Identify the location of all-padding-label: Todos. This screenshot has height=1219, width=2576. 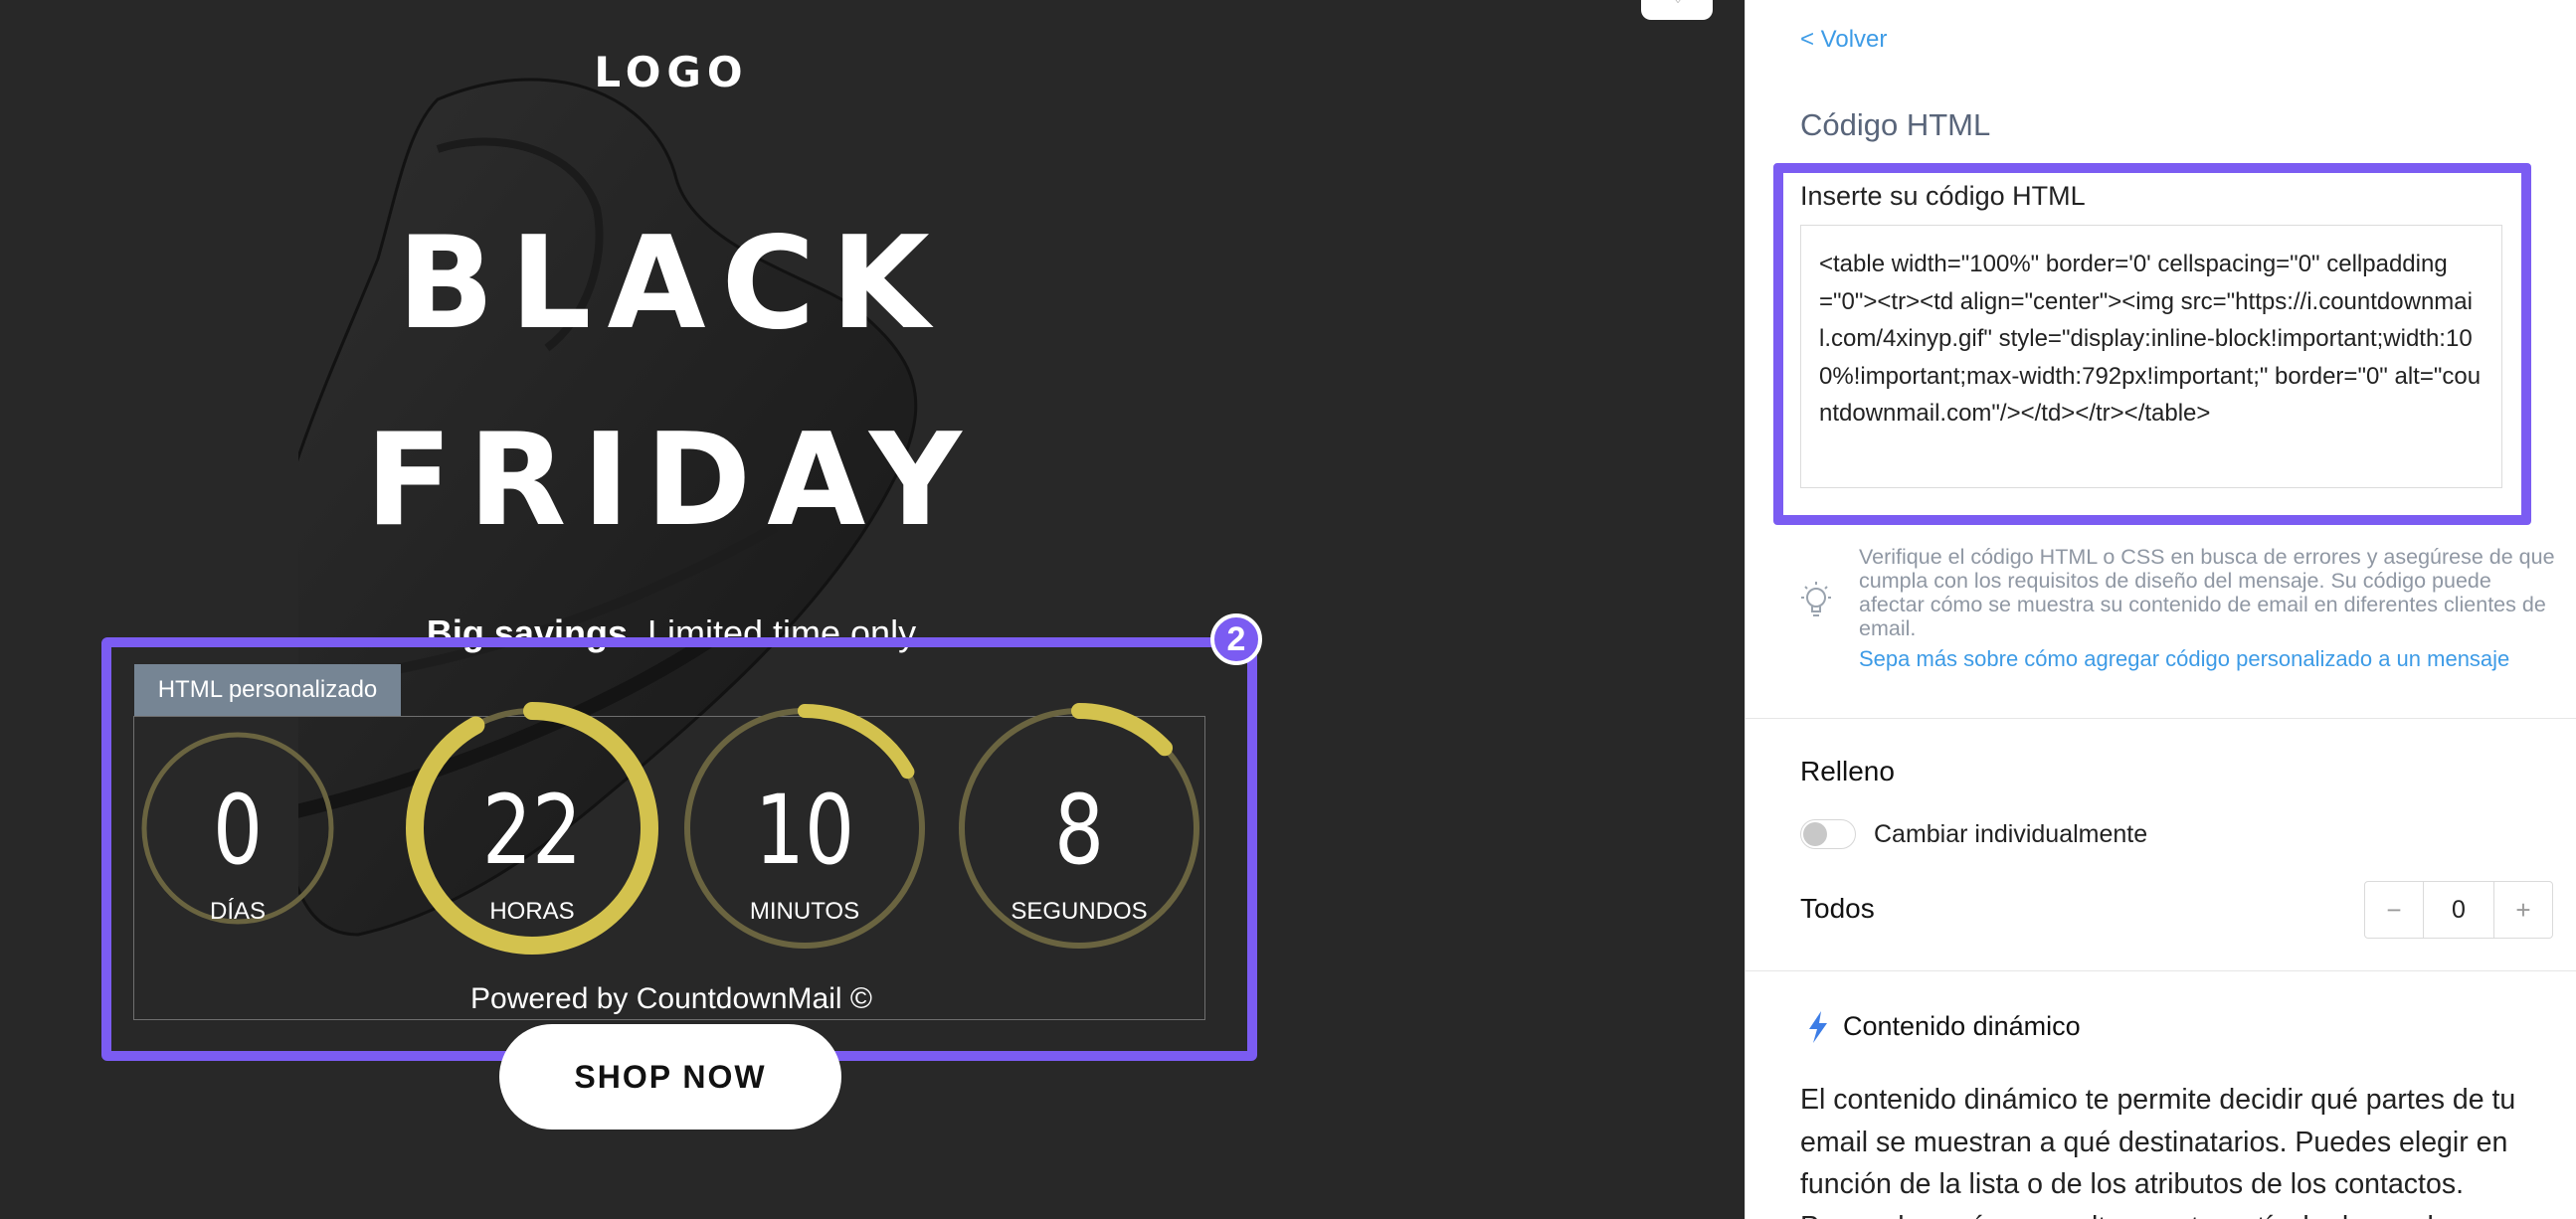
(1837, 908).